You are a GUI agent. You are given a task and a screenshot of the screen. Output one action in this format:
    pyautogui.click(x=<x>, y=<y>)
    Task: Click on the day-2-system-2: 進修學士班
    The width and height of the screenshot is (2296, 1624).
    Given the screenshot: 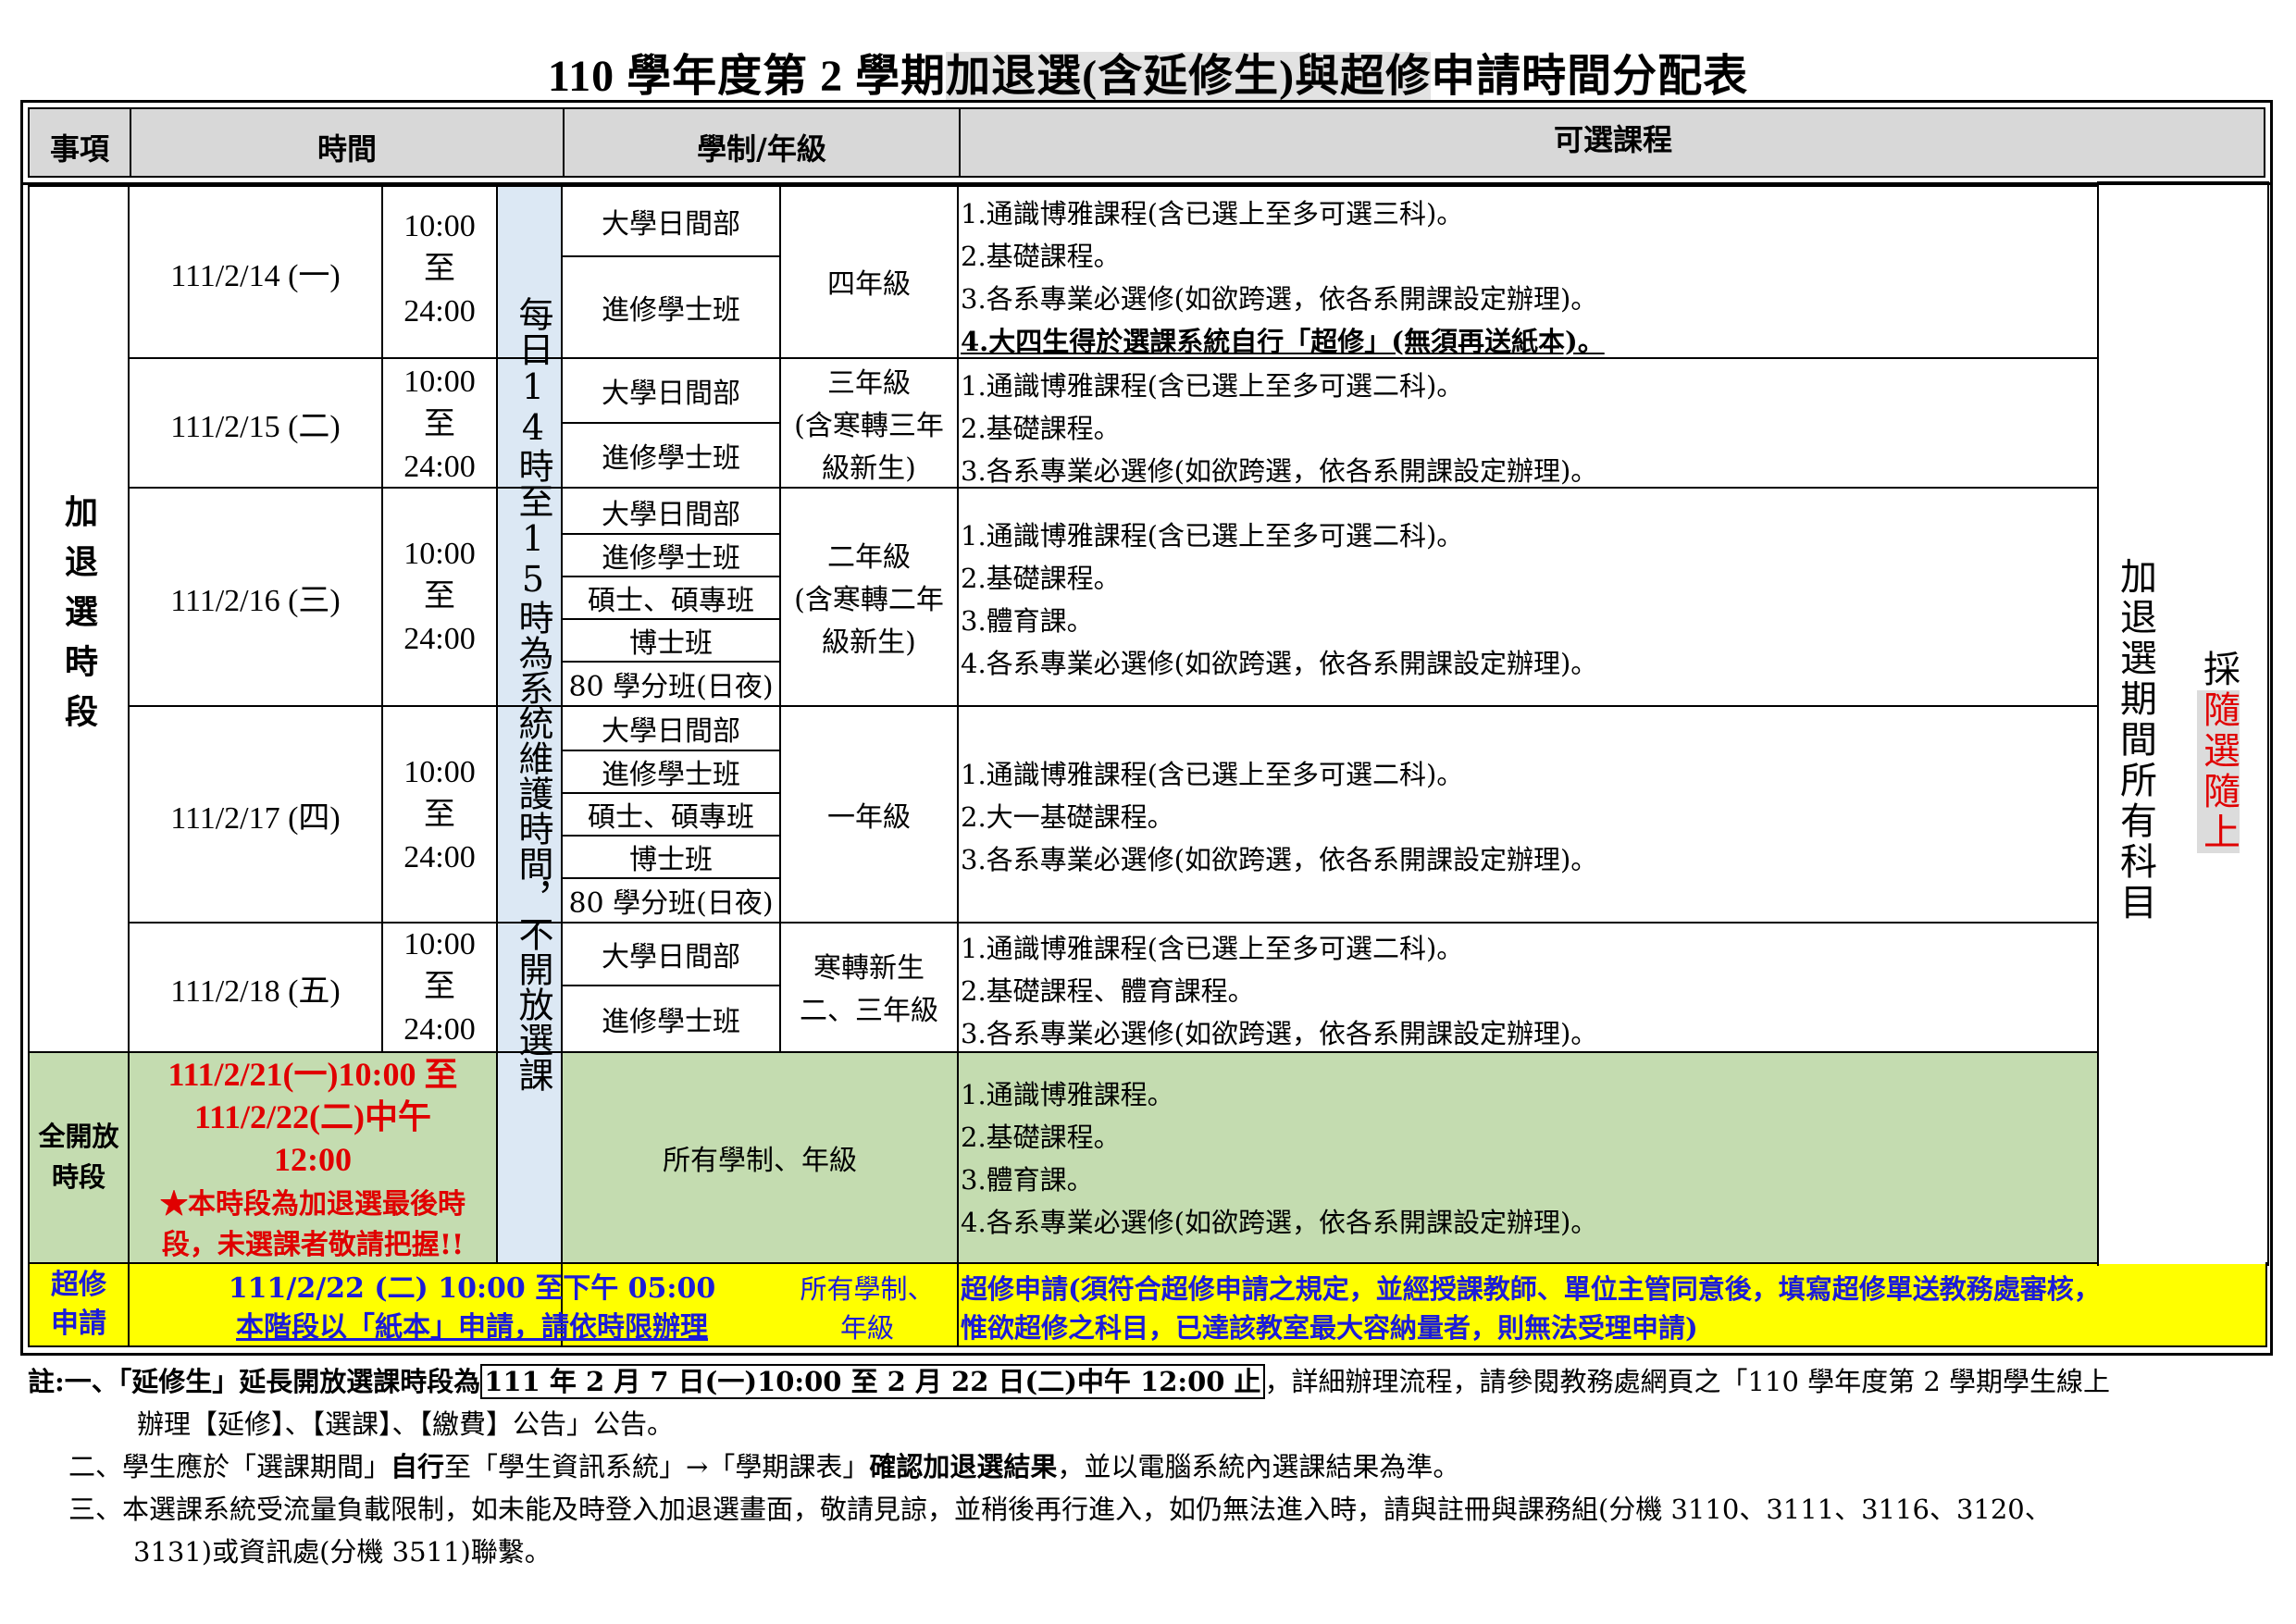 What is the action you would take?
    pyautogui.click(x=671, y=458)
    